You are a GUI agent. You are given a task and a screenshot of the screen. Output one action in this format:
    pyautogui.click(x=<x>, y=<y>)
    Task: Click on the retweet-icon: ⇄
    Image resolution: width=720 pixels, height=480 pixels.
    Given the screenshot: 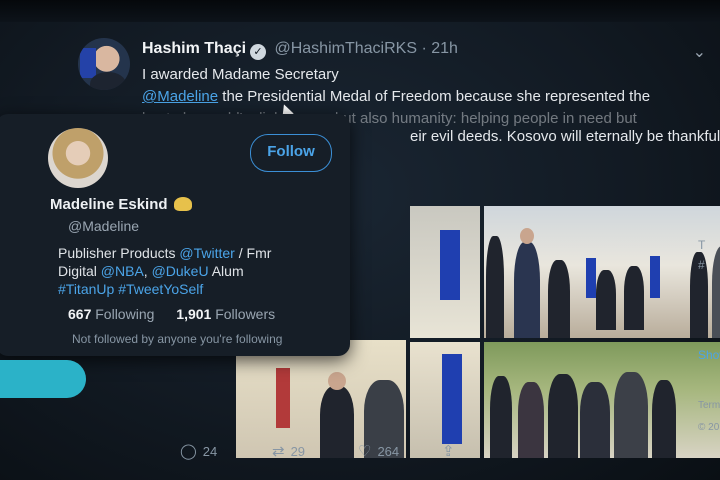 What is the action you would take?
    pyautogui.click(x=278, y=451)
    